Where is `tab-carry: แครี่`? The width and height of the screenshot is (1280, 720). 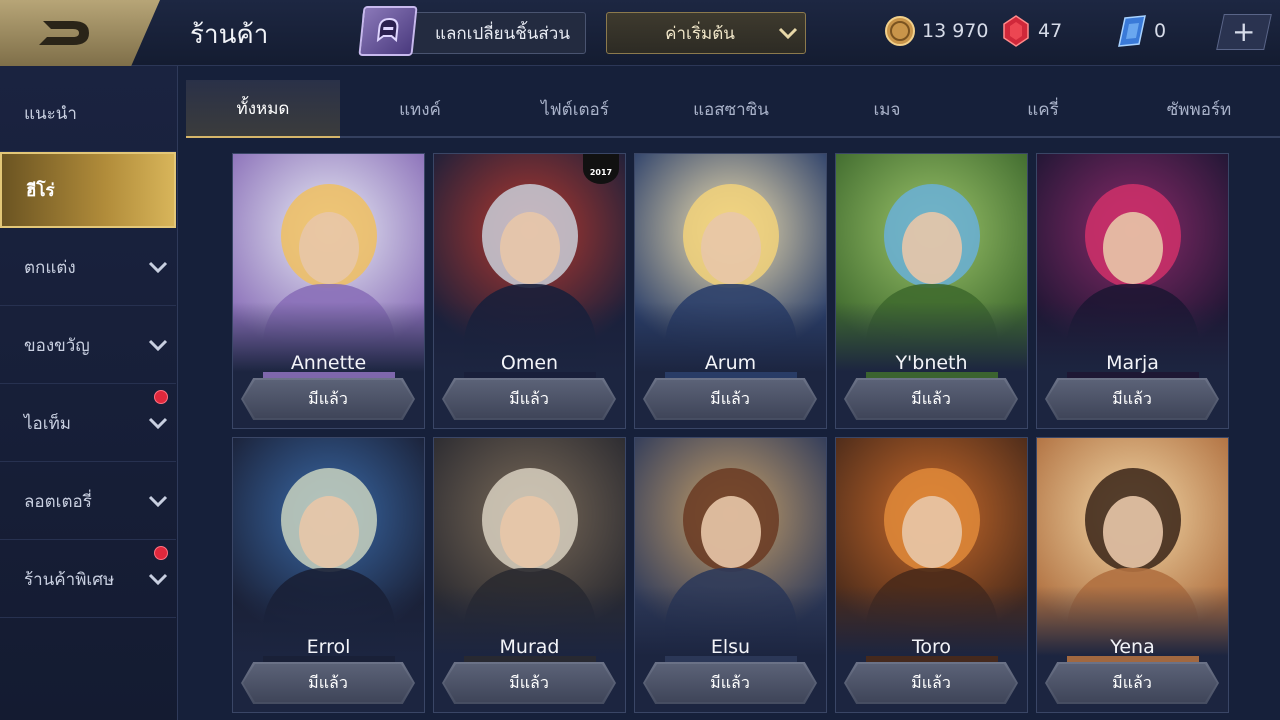
tab-carry: แครี่ is located at coordinates (1043, 109).